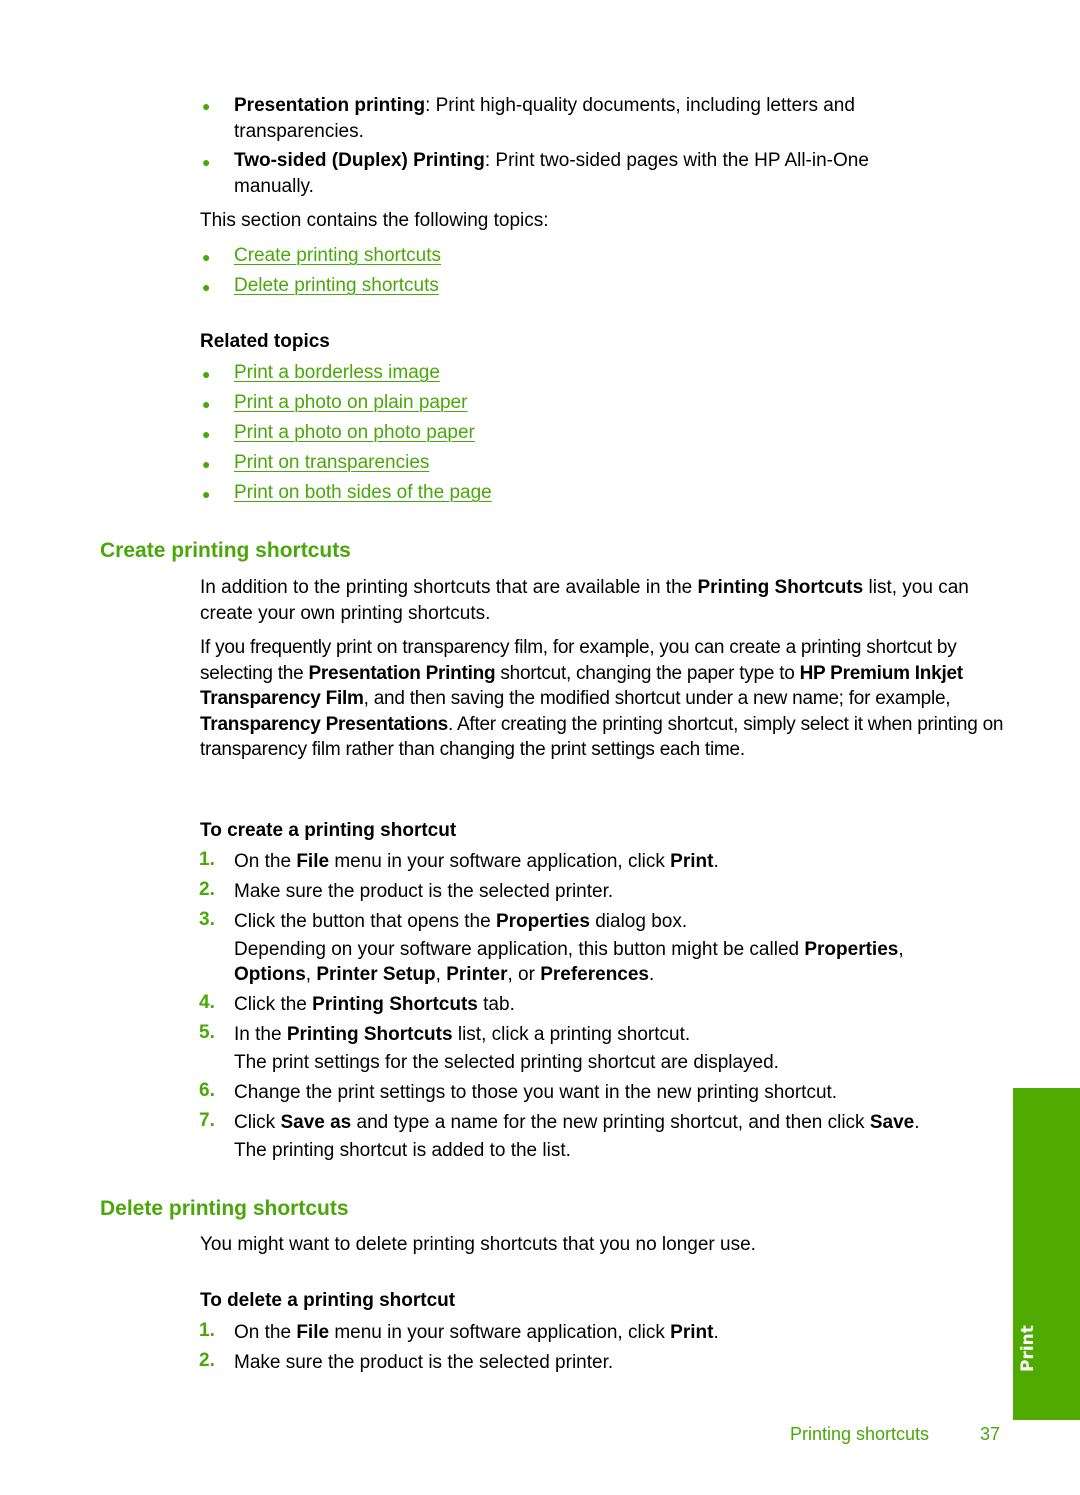  What do you see at coordinates (337, 255) in the screenshot?
I see `link-create-printing-shortcuts: Create printing shortcuts` at bounding box center [337, 255].